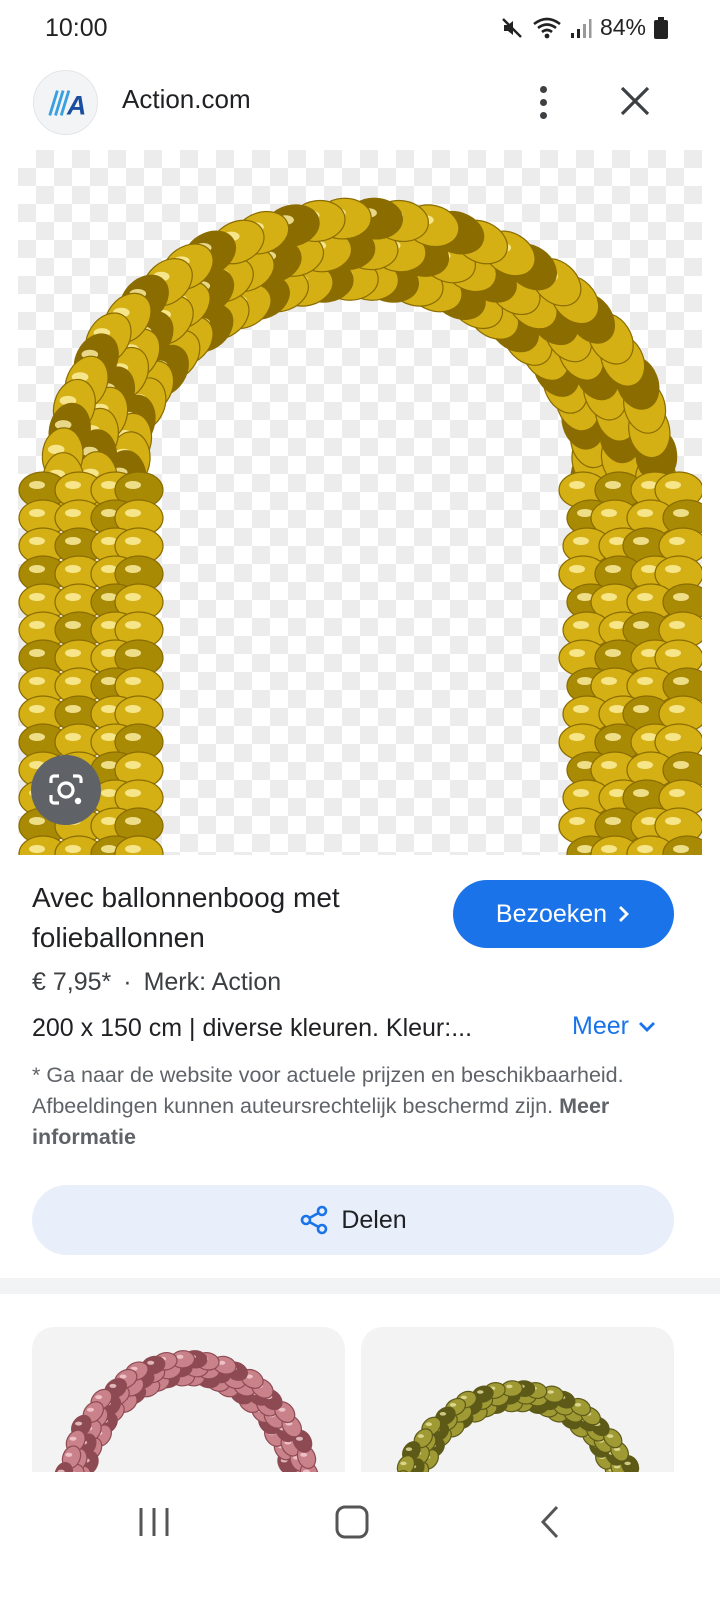 This screenshot has width=720, height=1600. Describe the element at coordinates (186, 917) in the screenshot. I see `product-title: Avec ballonnenboog met folieballonnen` at that location.